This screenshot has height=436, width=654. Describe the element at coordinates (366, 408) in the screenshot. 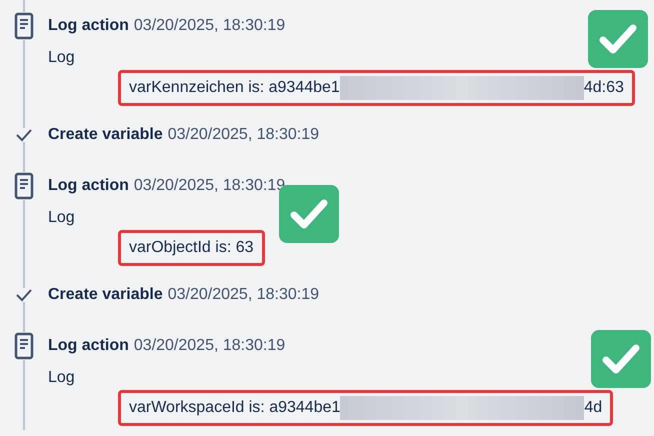

I see `log-value: varWorkspaceId is: a9344be1 4d` at that location.